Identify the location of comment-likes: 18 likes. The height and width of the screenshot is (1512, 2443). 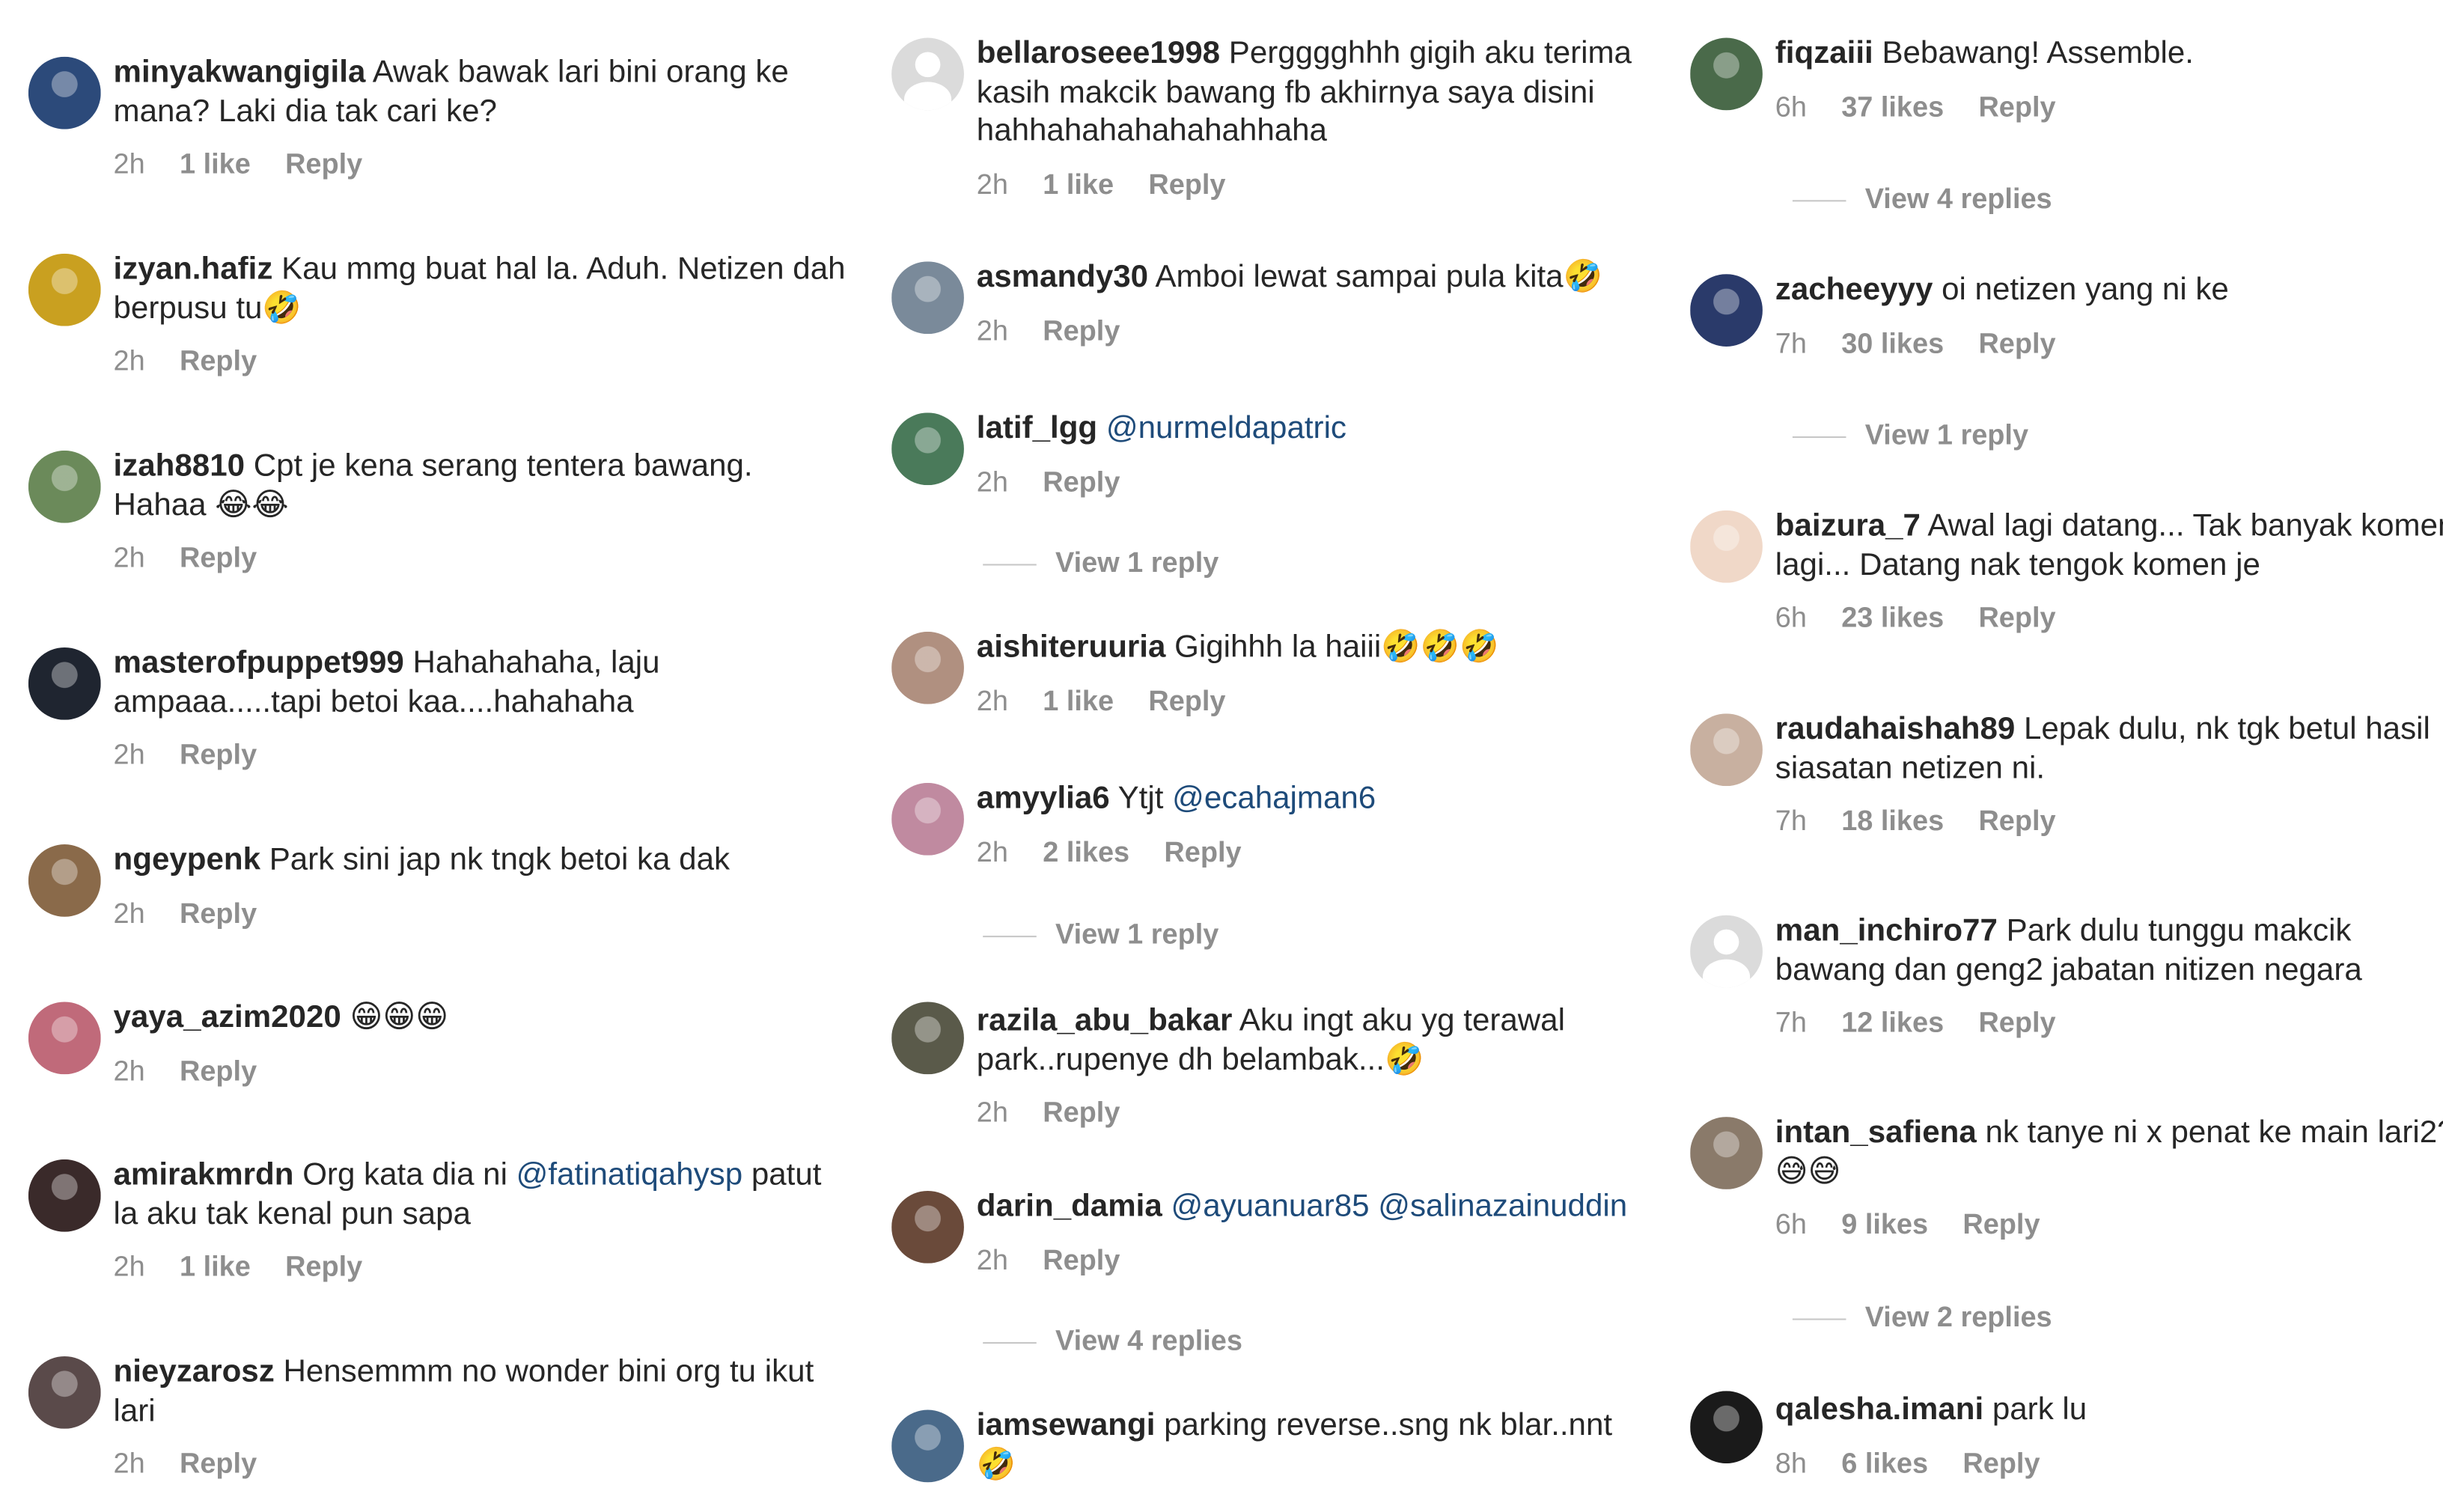
(1892, 820).